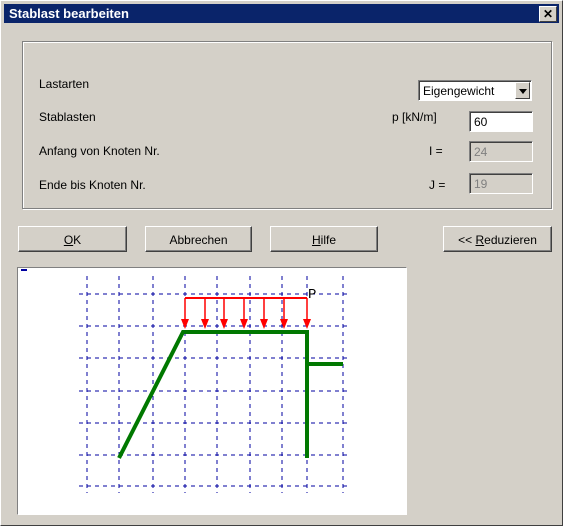 The height and width of the screenshot is (526, 563). Describe the element at coordinates (213, 394) in the screenshot. I see `frame-member` at that location.